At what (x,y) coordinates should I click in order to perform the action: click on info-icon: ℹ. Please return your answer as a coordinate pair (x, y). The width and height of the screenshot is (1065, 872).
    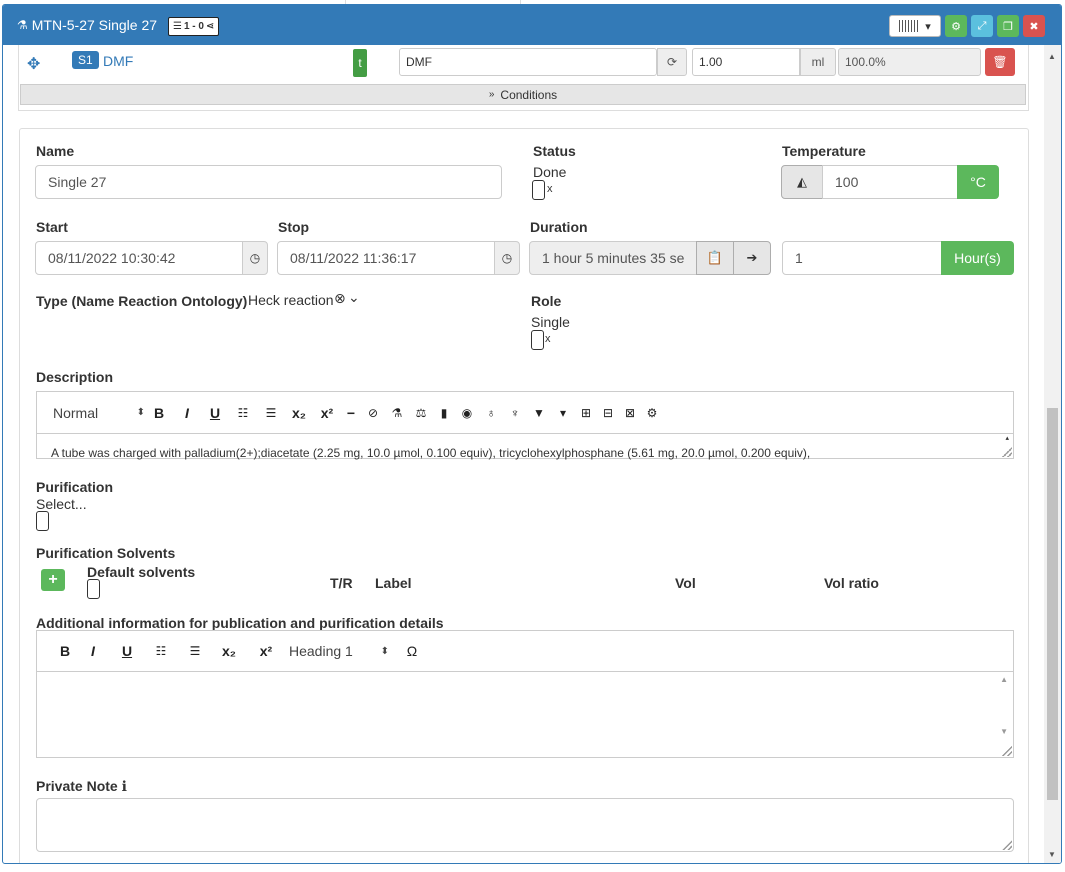
    Looking at the image, I should click on (124, 786).